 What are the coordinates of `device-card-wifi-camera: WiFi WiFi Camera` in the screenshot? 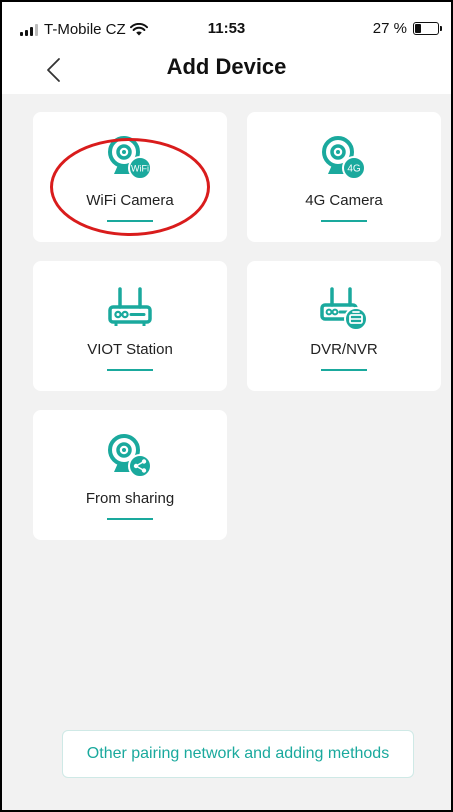 It's located at (130, 177).